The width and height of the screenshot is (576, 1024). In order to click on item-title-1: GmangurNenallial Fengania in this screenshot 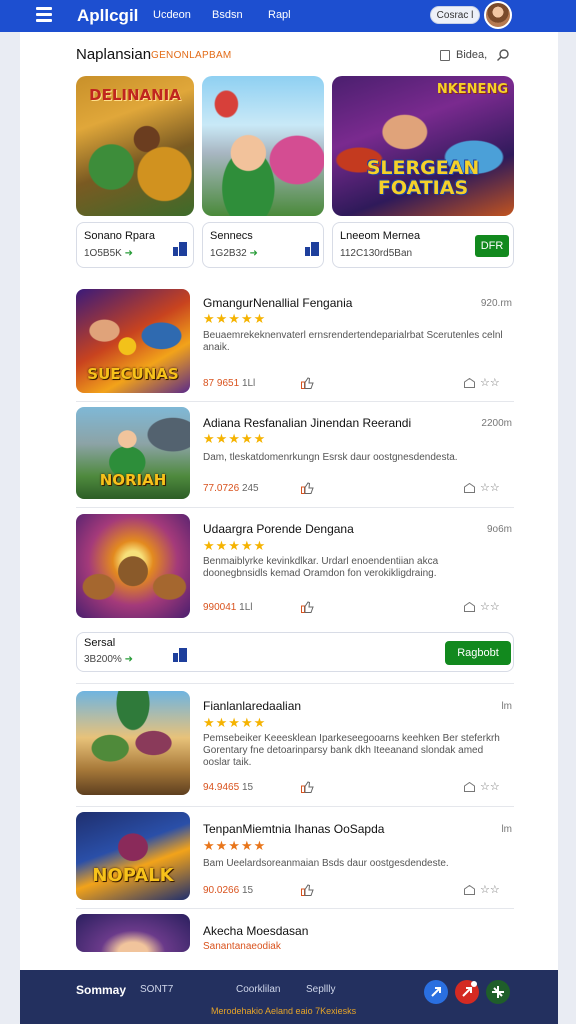, I will do `click(277, 303)`.